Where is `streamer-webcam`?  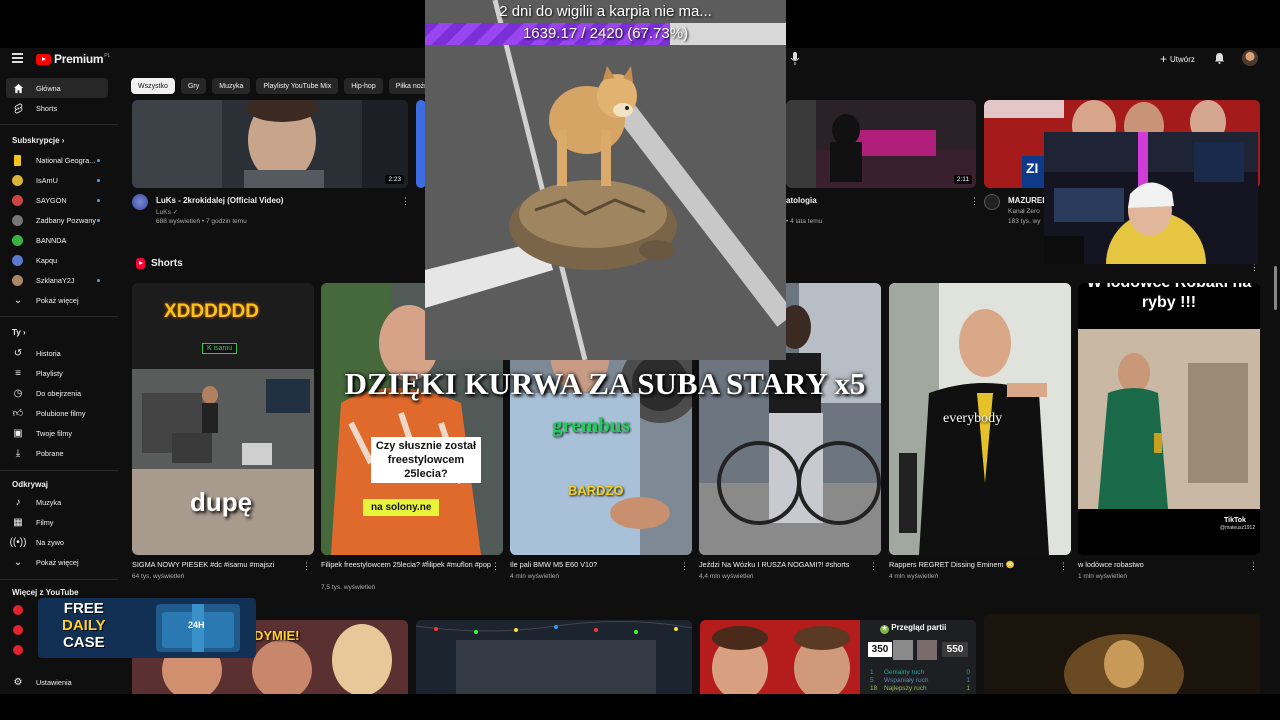
streamer-webcam is located at coordinates (1151, 198).